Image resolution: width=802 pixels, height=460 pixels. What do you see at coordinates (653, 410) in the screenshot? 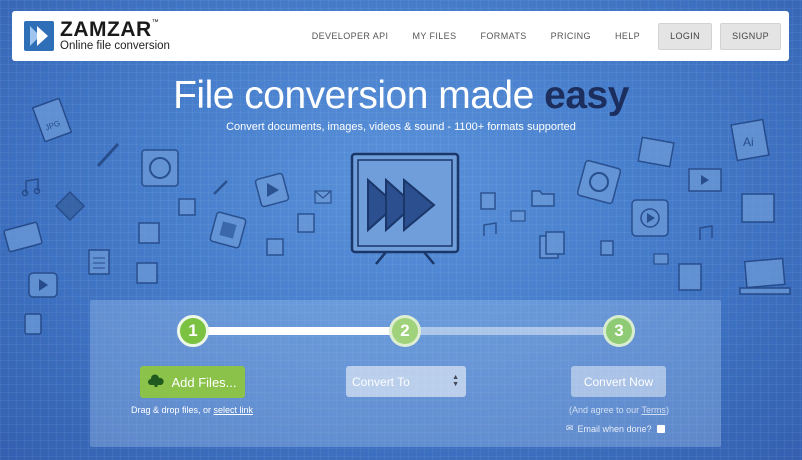
I see `terms-link: Terms` at bounding box center [653, 410].